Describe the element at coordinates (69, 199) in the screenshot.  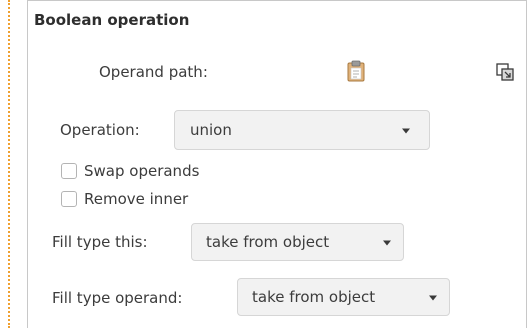
I see `remove-inner-checkbox` at that location.